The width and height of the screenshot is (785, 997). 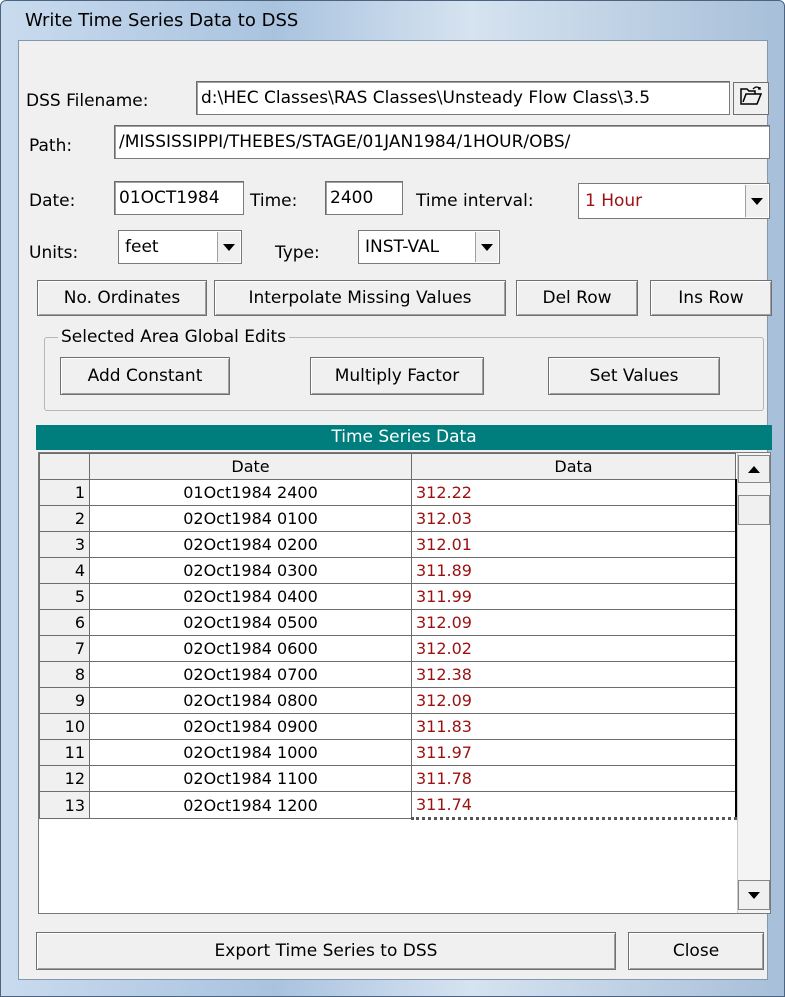 I want to click on date-cell: 02Oct1984 0900, so click(x=250, y=726).